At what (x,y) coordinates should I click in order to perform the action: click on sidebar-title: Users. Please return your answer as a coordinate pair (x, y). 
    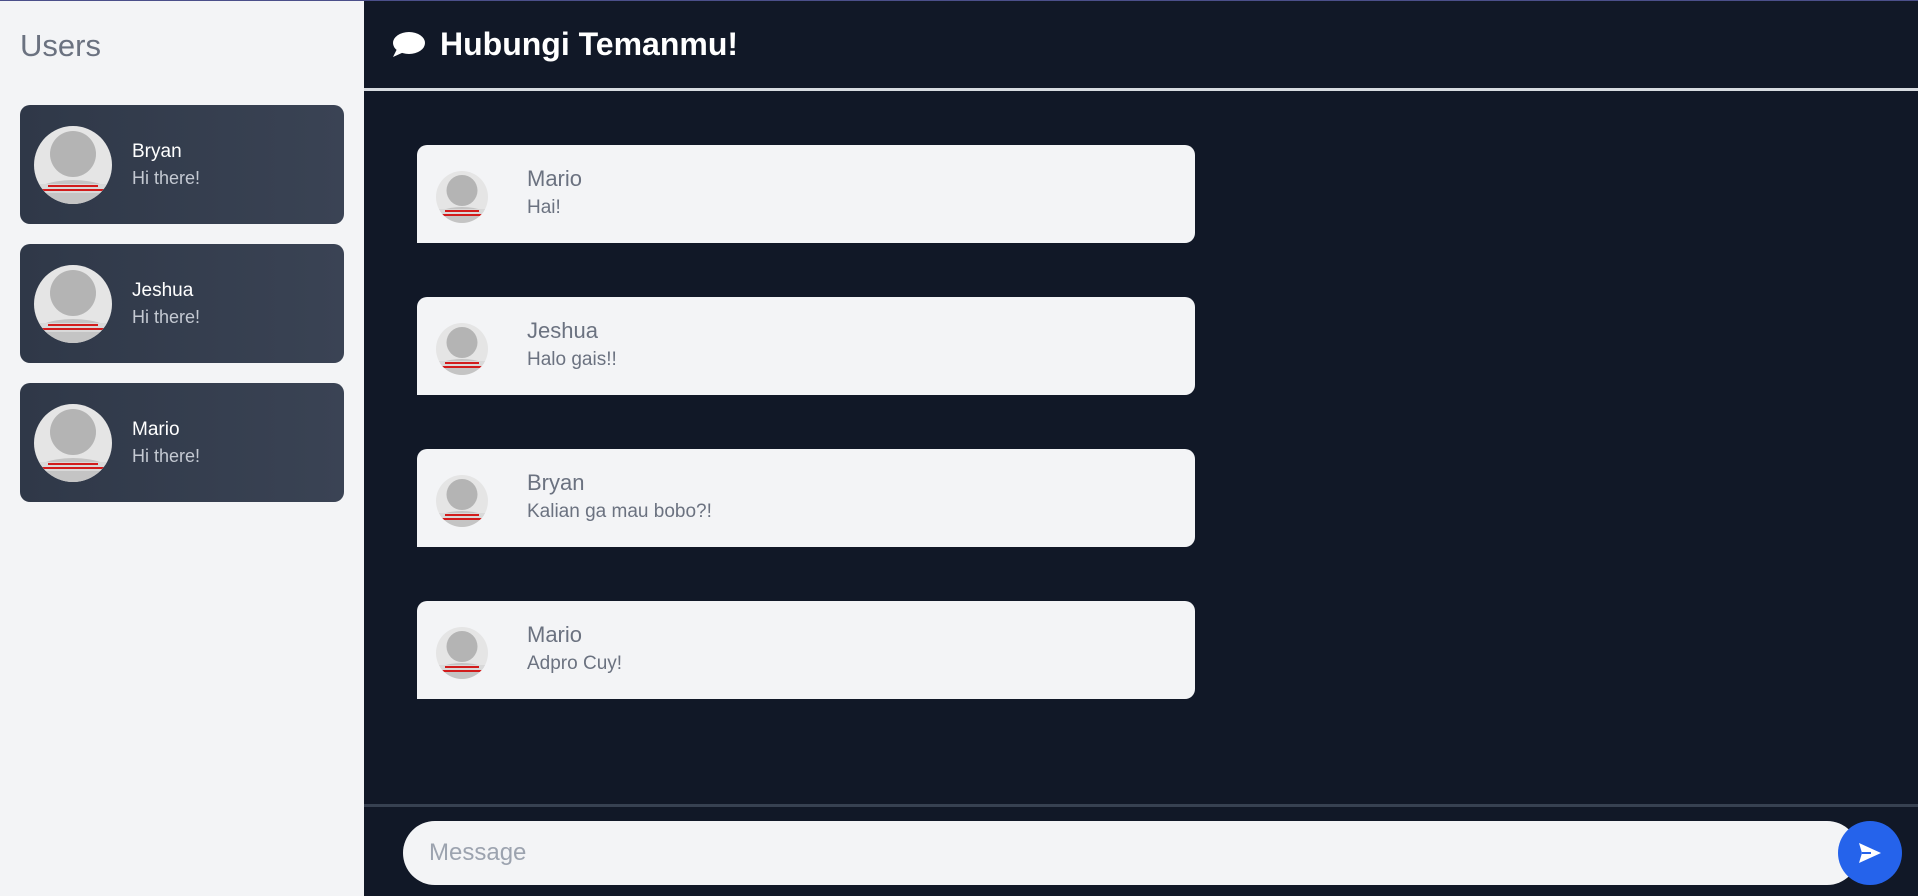
    Looking at the image, I should click on (60, 45).